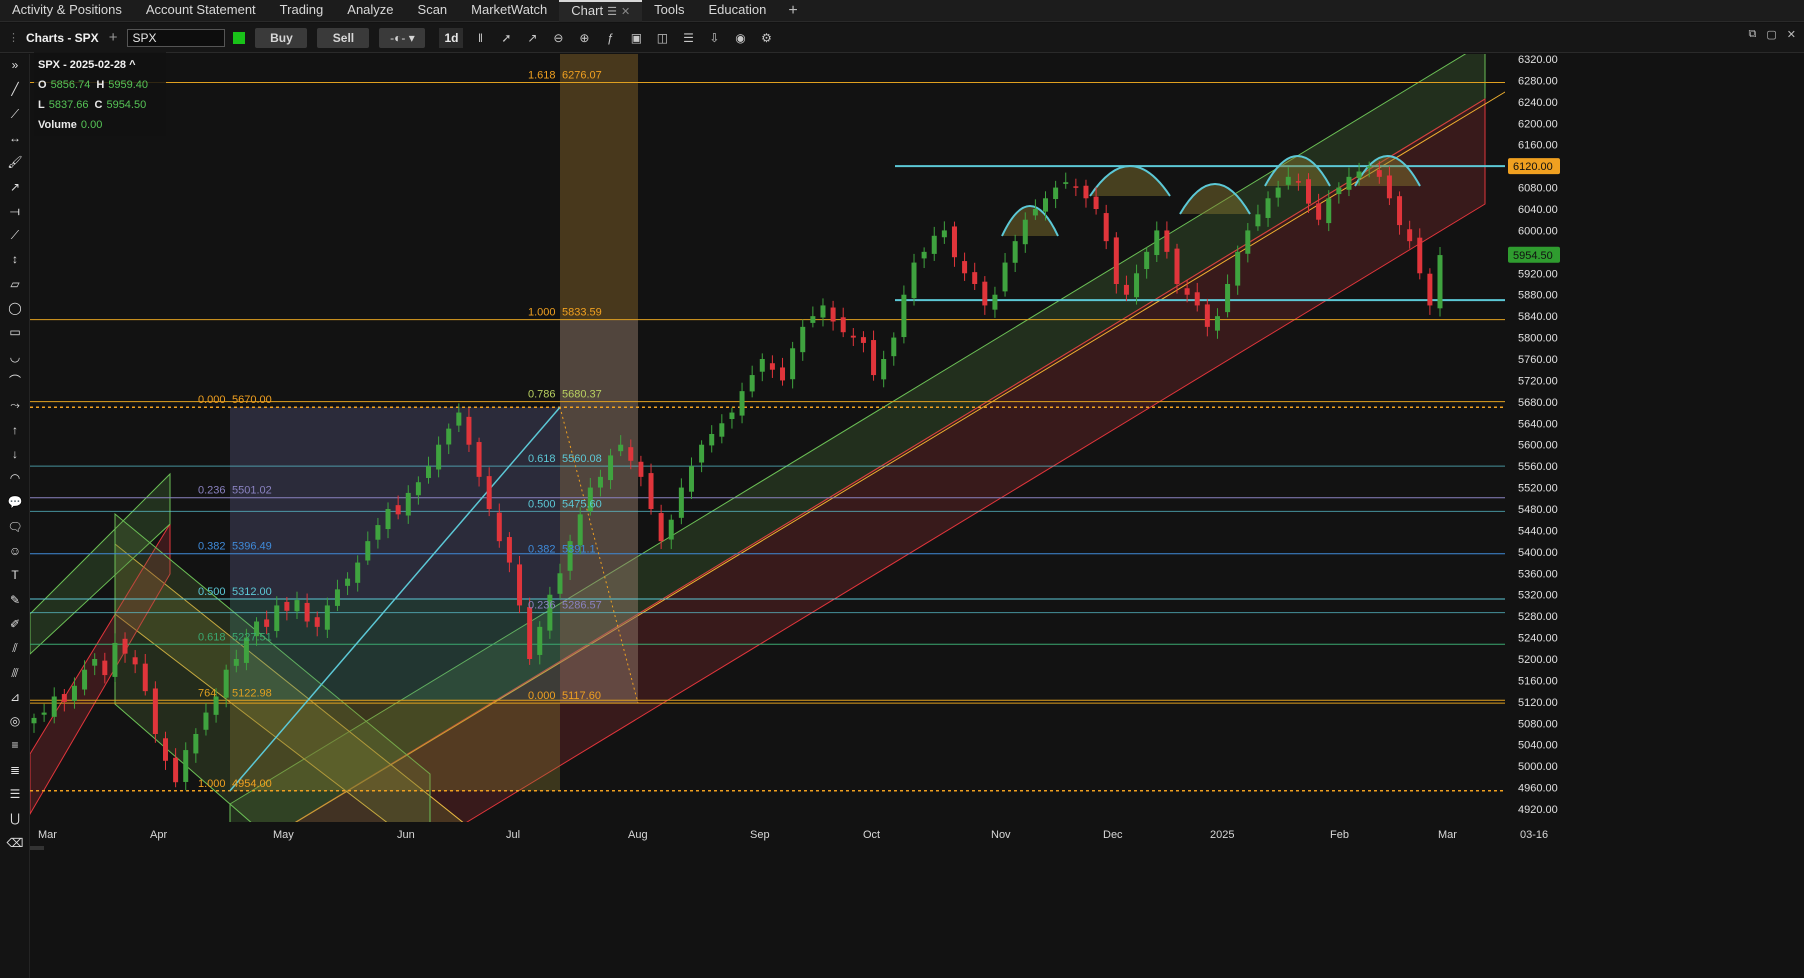  What do you see at coordinates (15, 284) in the screenshot?
I see `parallelogram-icon: ▱` at bounding box center [15, 284].